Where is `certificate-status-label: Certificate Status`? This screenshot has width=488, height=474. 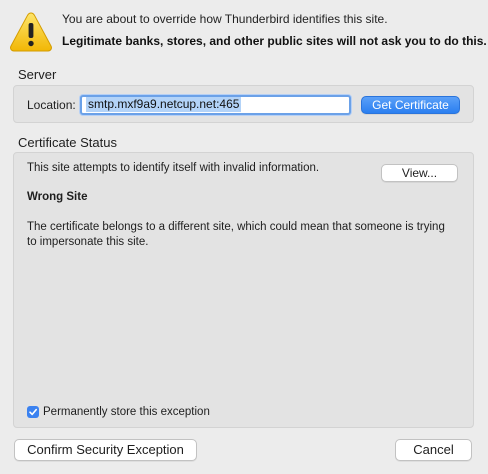
certificate-status-label: Certificate Status is located at coordinates (67, 142).